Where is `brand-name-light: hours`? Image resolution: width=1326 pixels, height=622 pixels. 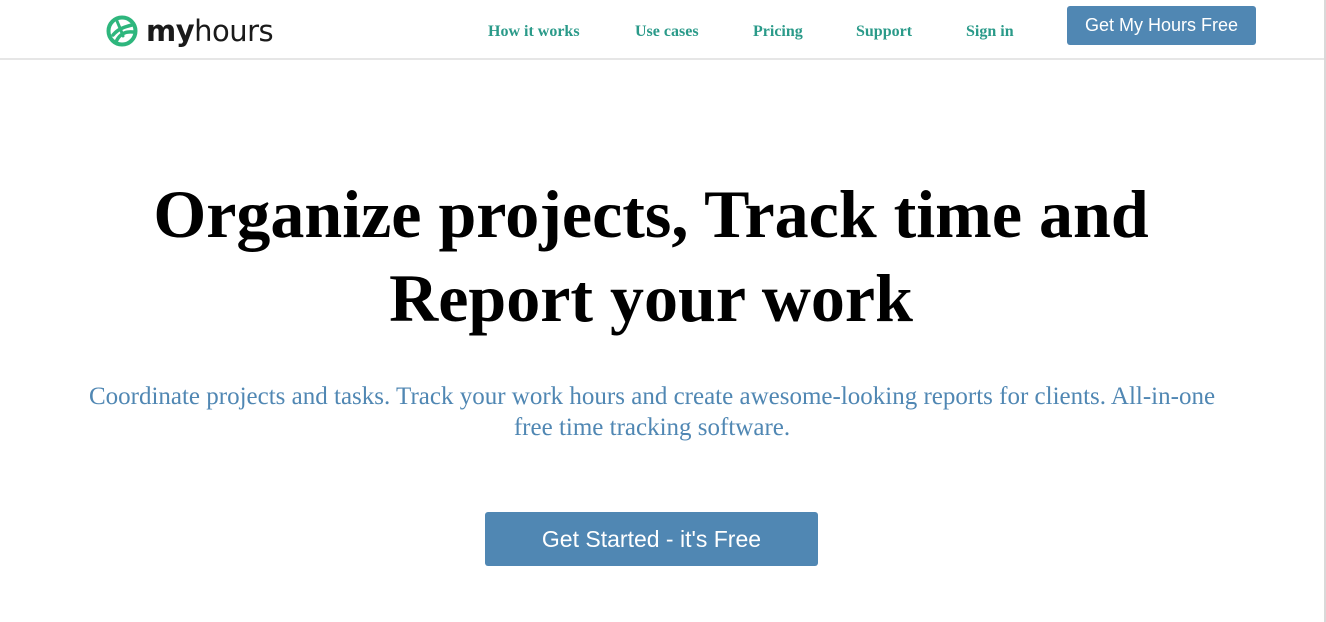
brand-name-light: hours is located at coordinates (234, 30).